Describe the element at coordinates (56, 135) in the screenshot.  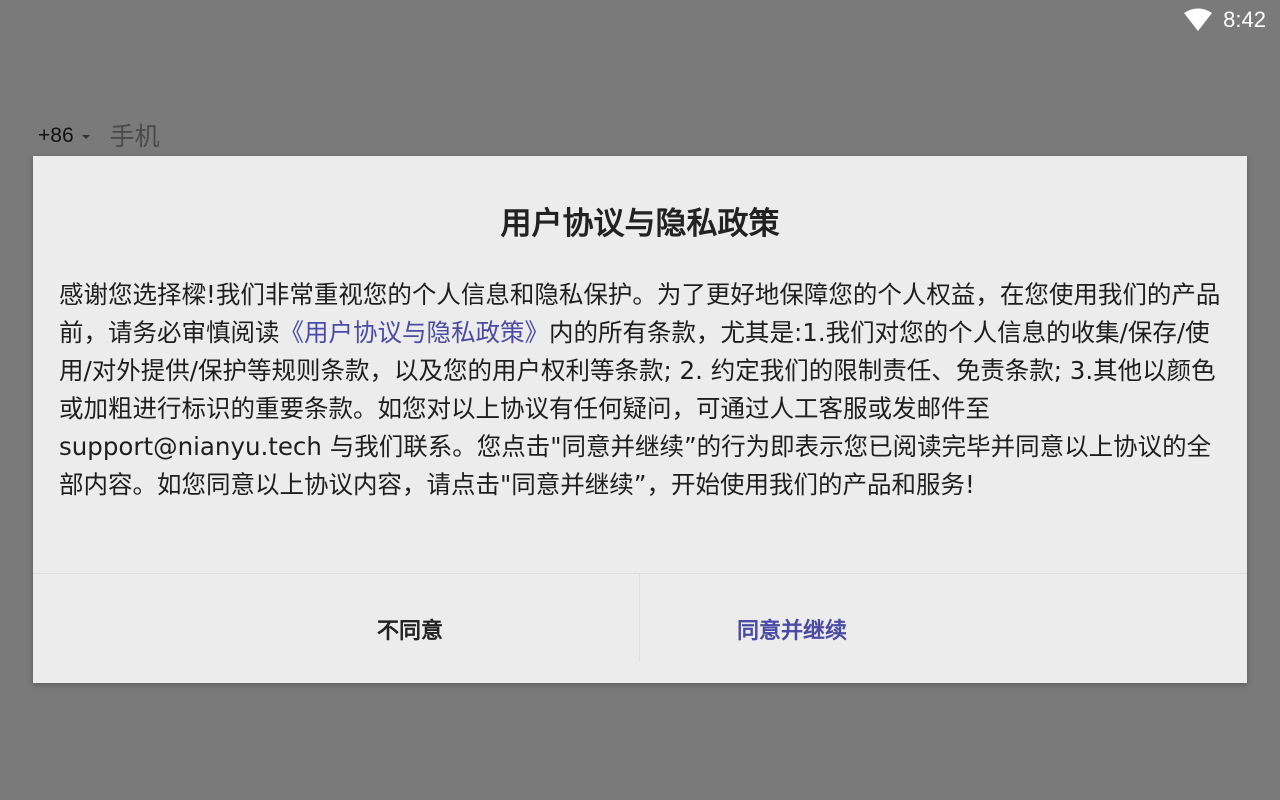
I see `country-code-label: +86` at that location.